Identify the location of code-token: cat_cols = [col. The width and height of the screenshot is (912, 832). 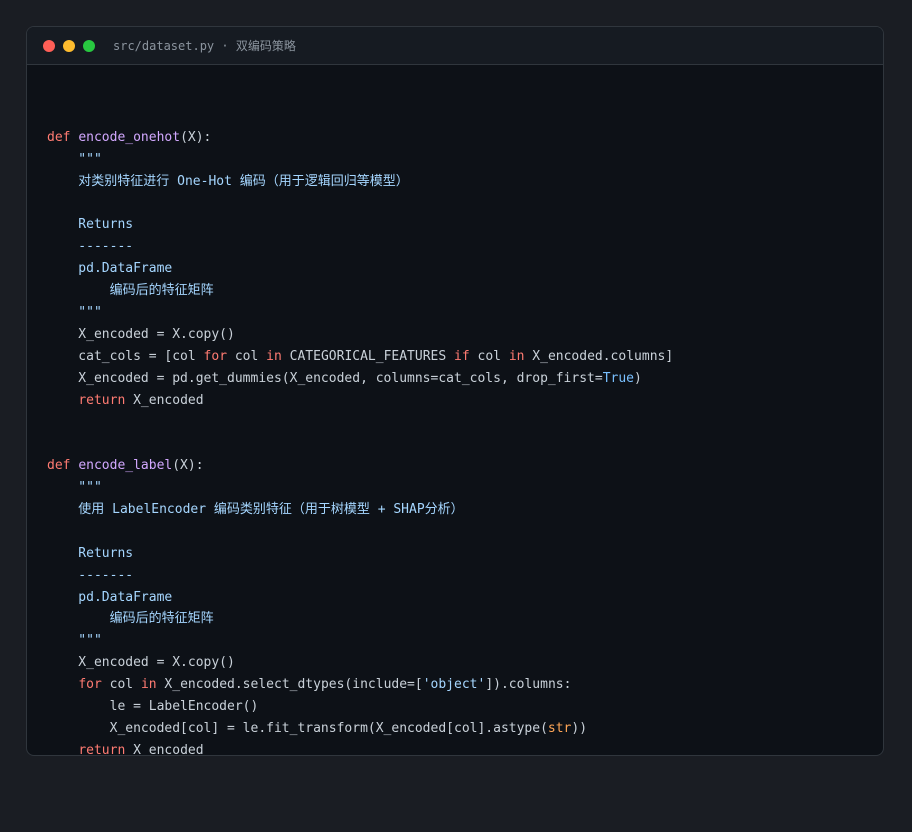
(125, 356).